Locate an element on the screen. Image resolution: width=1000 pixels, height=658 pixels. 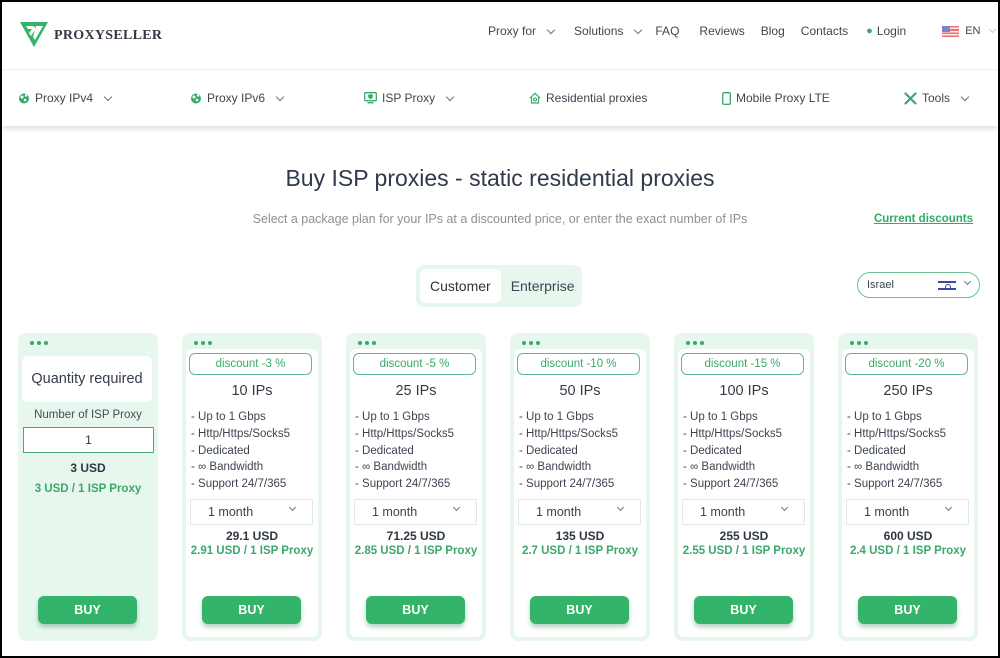
plan-total-price: 71.25 USD is located at coordinates (416, 536).